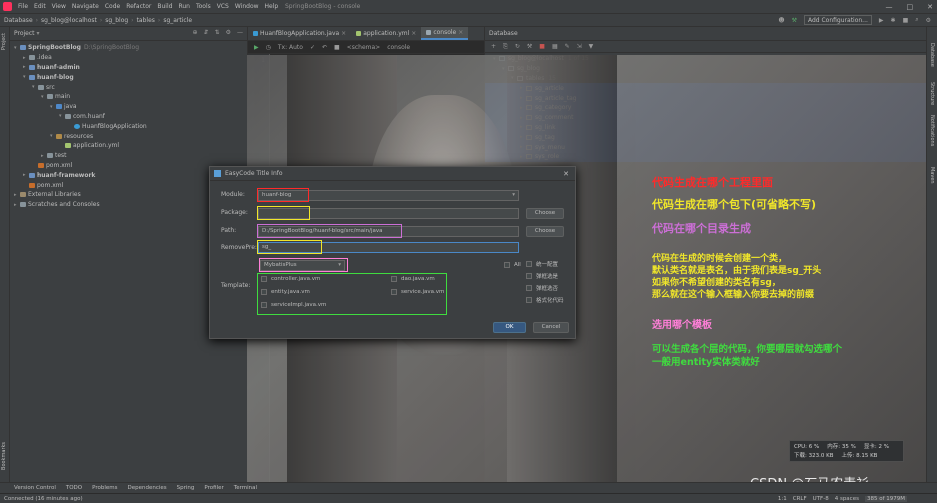 This screenshot has height=503, width=937. What do you see at coordinates (23, 6) in the screenshot?
I see `menu-item-file: File` at bounding box center [23, 6].